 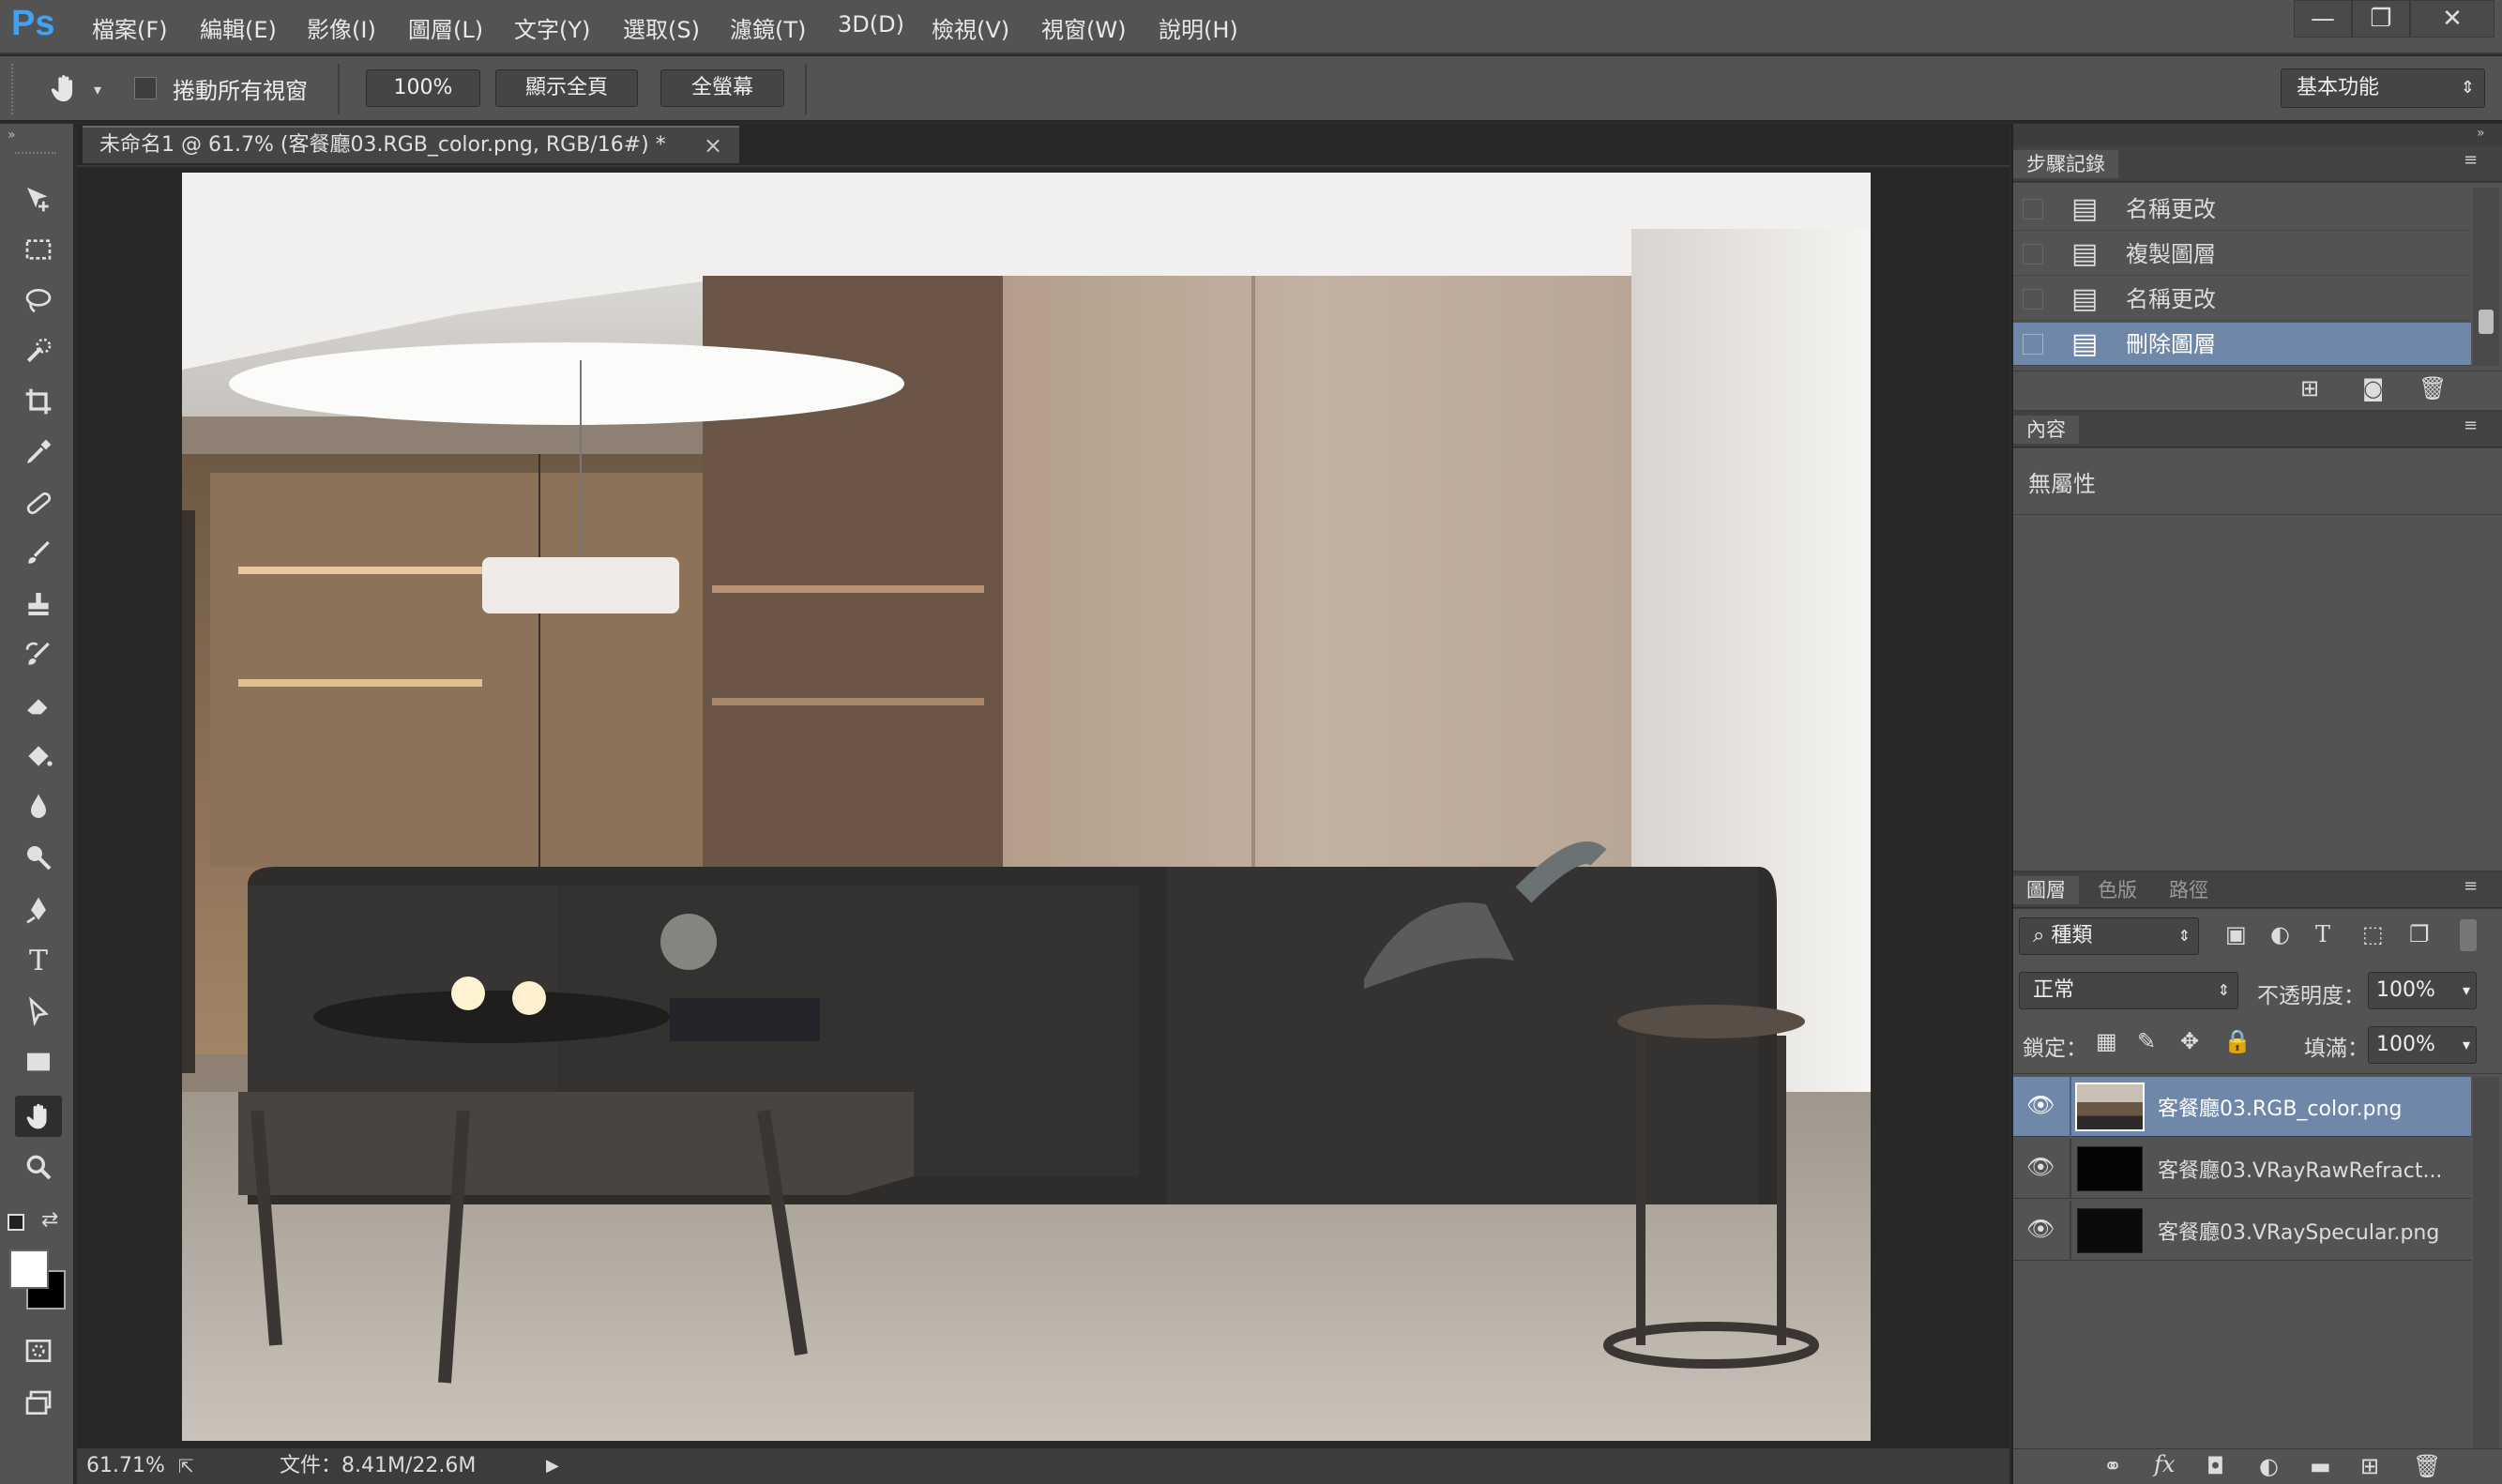 What do you see at coordinates (2242, 255) in the screenshot?
I see `history-item: ▤ 複製圖層` at bounding box center [2242, 255].